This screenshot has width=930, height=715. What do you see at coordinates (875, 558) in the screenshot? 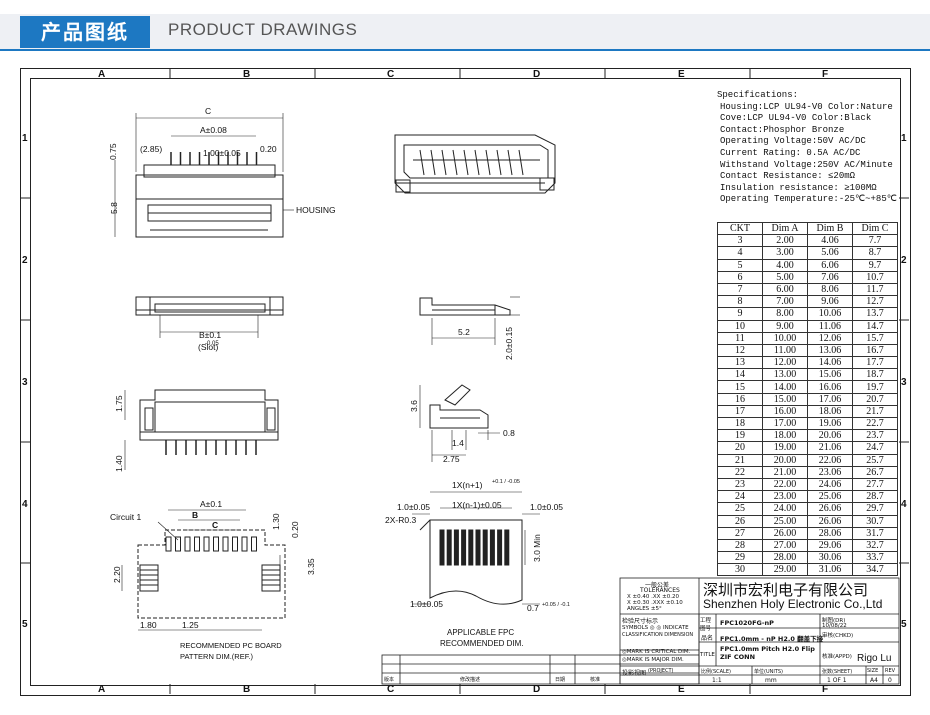
I see `dimension-cell: 33.7` at bounding box center [875, 558].